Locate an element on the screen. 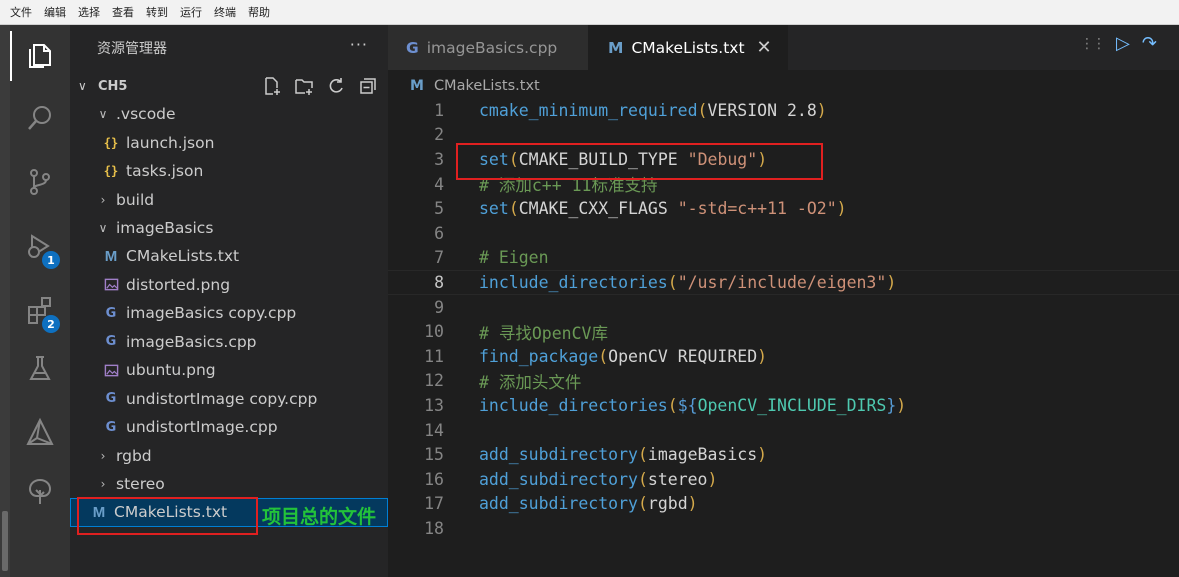 Image resolution: width=1179 pixels, height=577 pixels. chevron-right-icon: › is located at coordinates (103, 484).